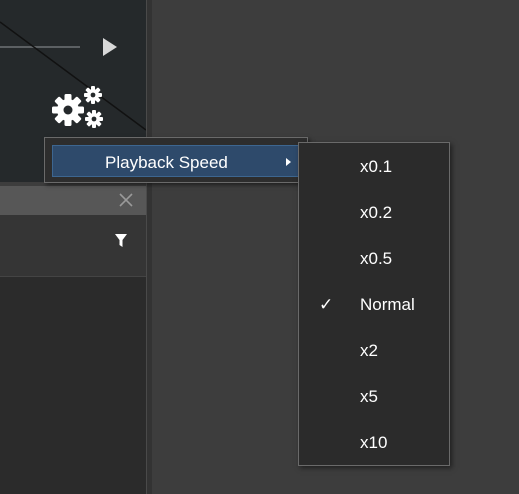 This screenshot has height=494, width=519. Describe the element at coordinates (149, 247) in the screenshot. I see `panel-splitter` at that location.